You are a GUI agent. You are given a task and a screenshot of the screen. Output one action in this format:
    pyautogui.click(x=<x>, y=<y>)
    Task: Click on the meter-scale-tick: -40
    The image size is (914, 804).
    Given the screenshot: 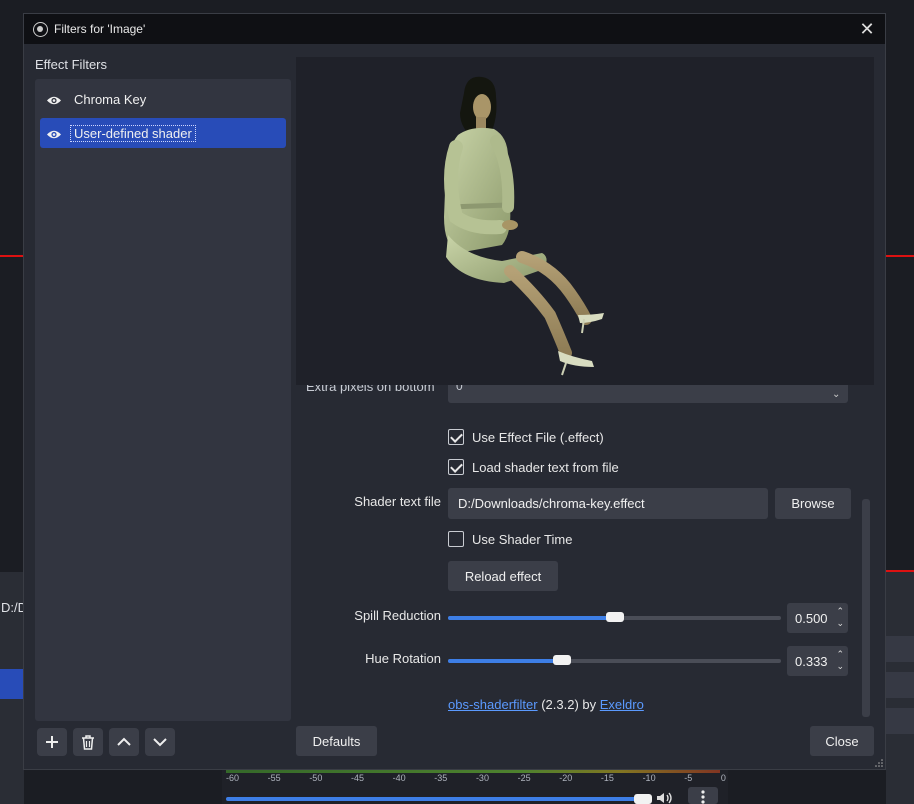 What is the action you would take?
    pyautogui.click(x=399, y=778)
    